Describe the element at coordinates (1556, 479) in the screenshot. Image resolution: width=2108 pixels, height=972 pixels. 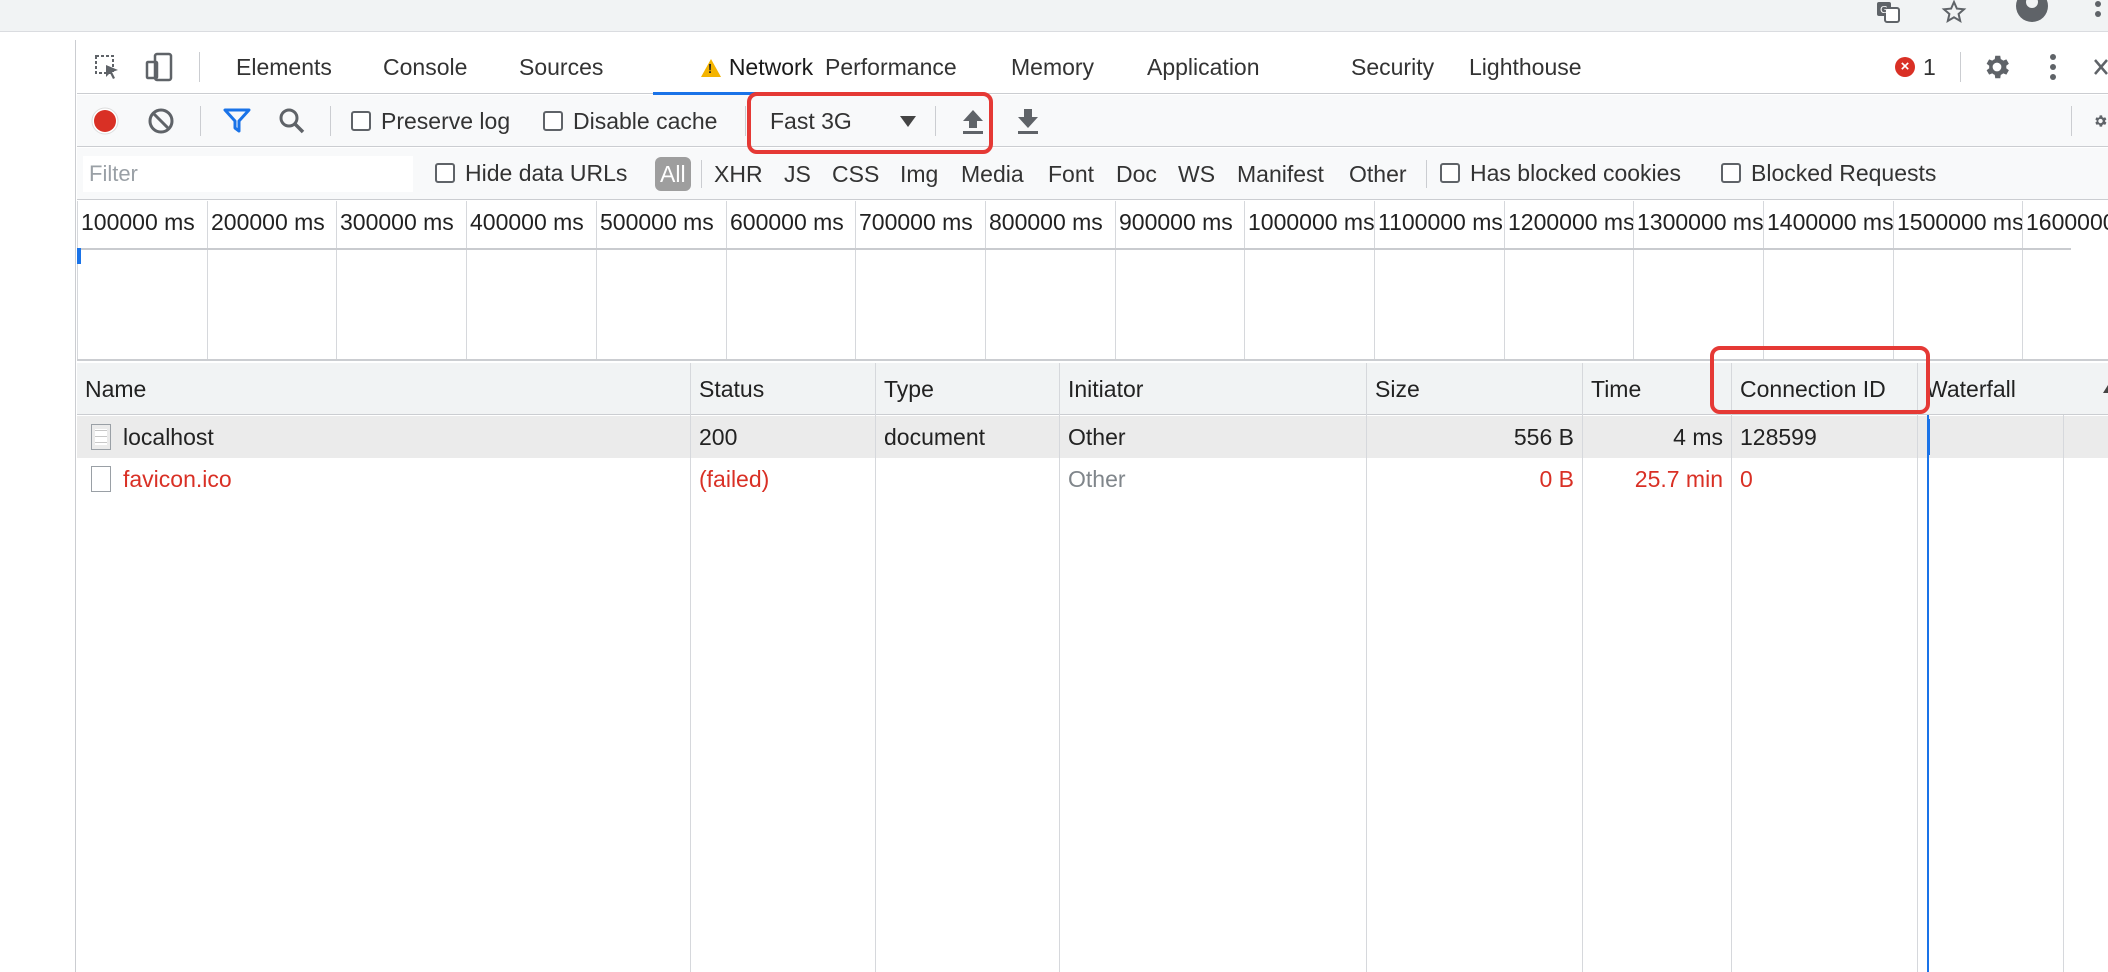
I see `cell-size: 0 B` at that location.